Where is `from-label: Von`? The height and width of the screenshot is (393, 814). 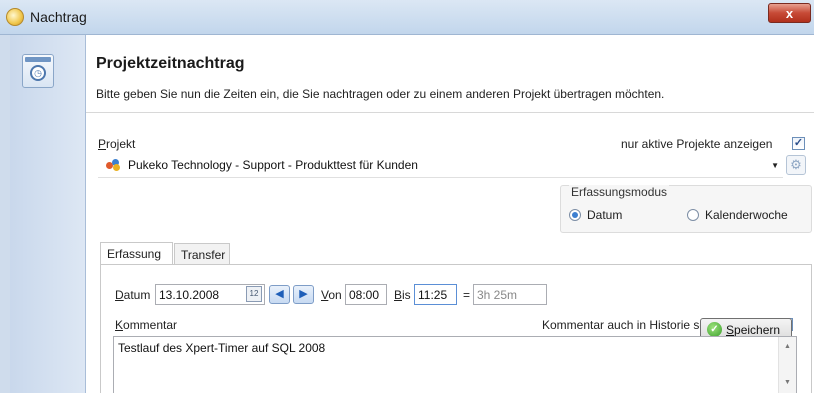
from-label: Von is located at coordinates (331, 295).